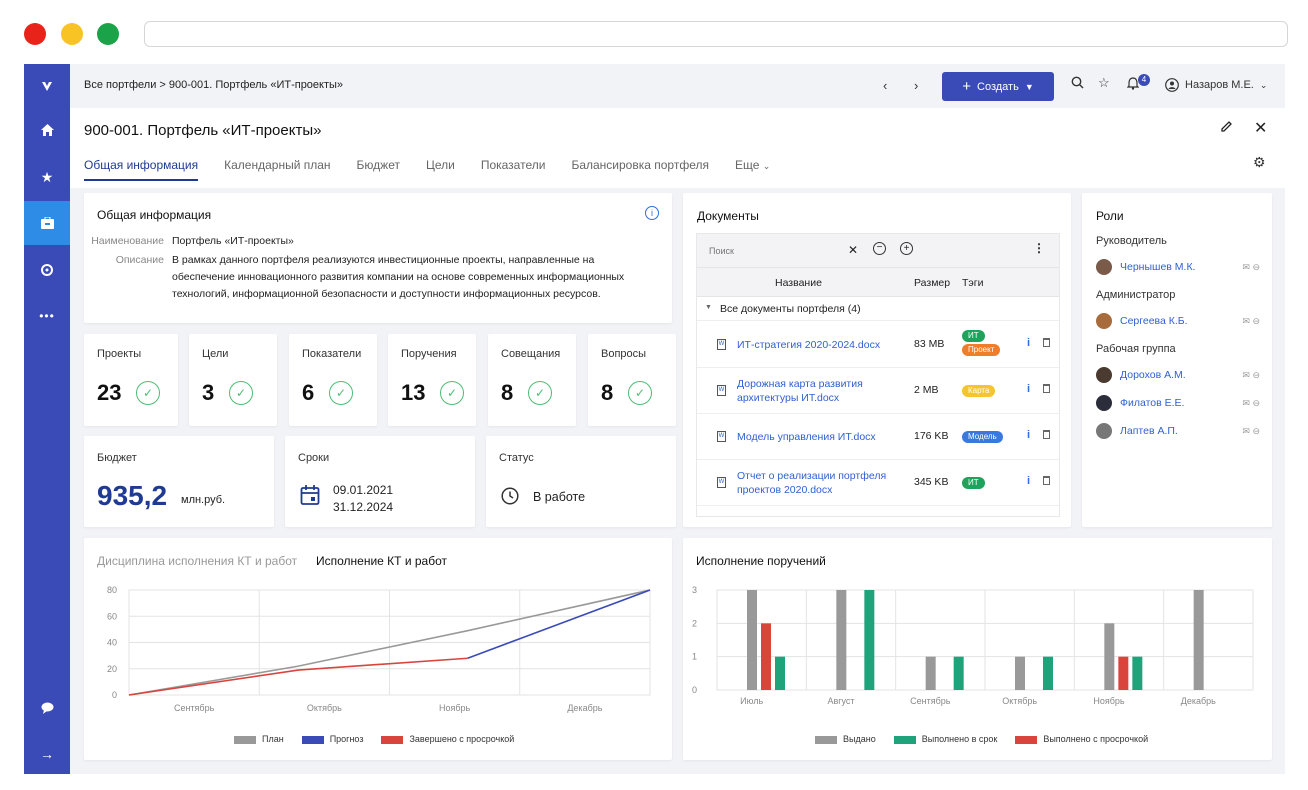 This screenshot has width=1308, height=790. I want to click on user-menu: Назаров М.Е. ⌄, so click(1216, 85).